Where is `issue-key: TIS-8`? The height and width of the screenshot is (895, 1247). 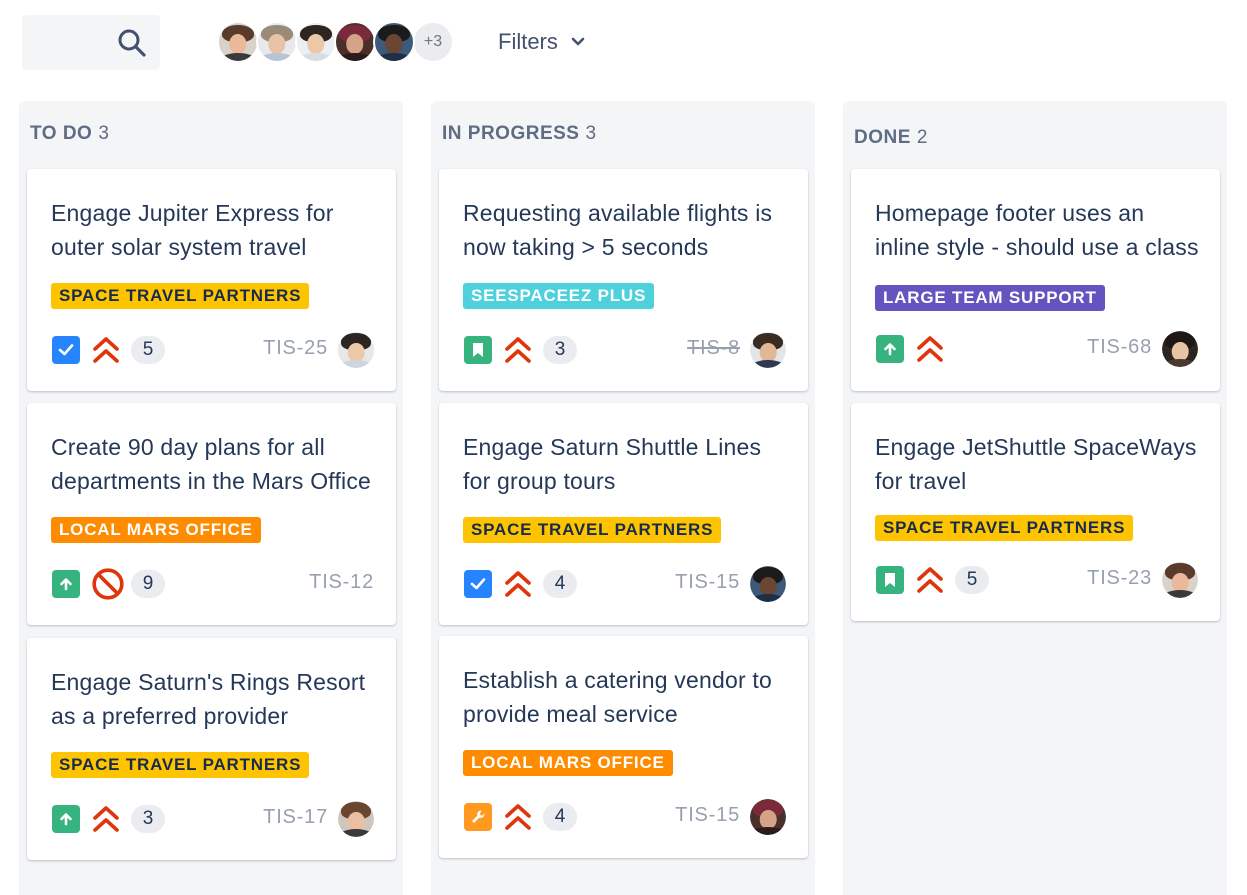
issue-key: TIS-8 is located at coordinates (713, 348).